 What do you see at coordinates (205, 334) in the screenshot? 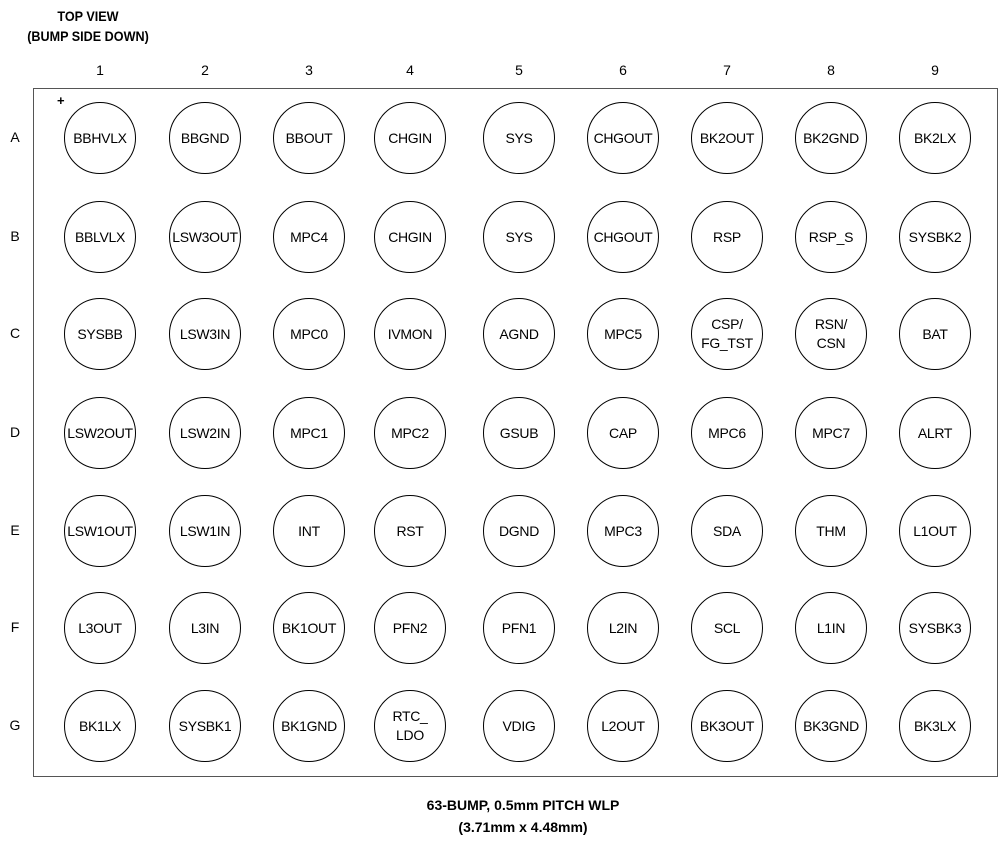
I see `bump-c2: LSW3IN` at bounding box center [205, 334].